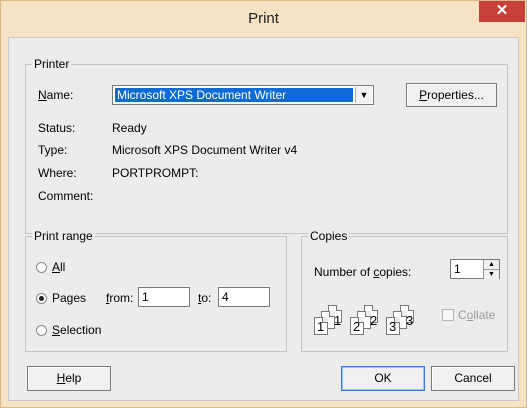  I want to click on collate-label: Collate, so click(477, 315).